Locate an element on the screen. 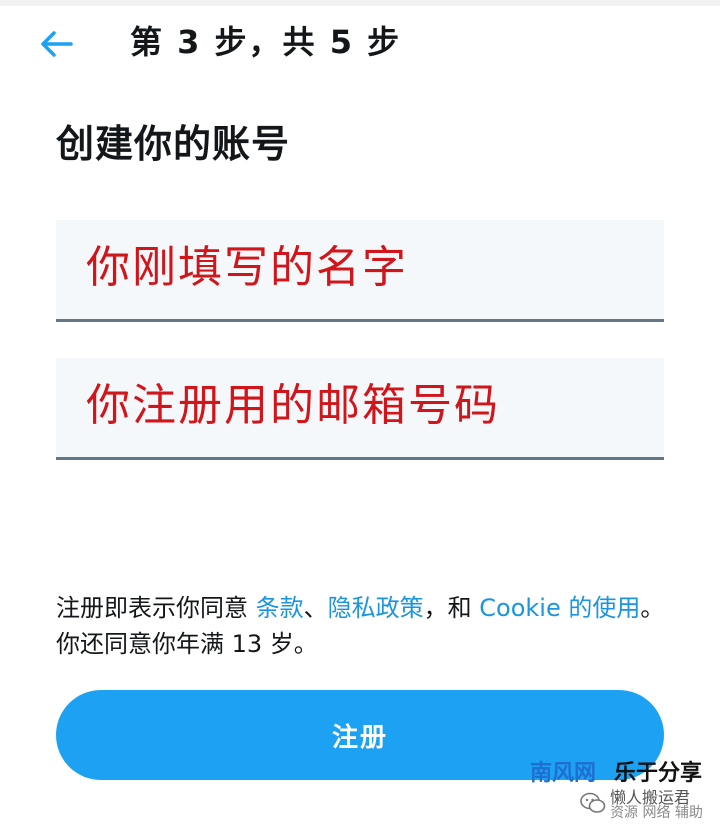 This screenshot has height=826, width=720. name-field: 你刚填写的名字 is located at coordinates (360, 271).